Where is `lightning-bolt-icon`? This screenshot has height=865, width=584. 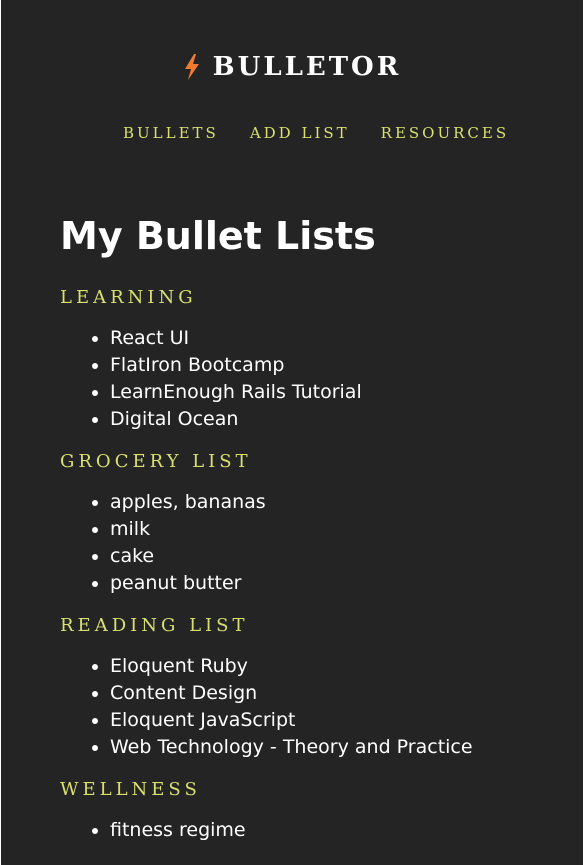 lightning-bolt-icon is located at coordinates (191, 67).